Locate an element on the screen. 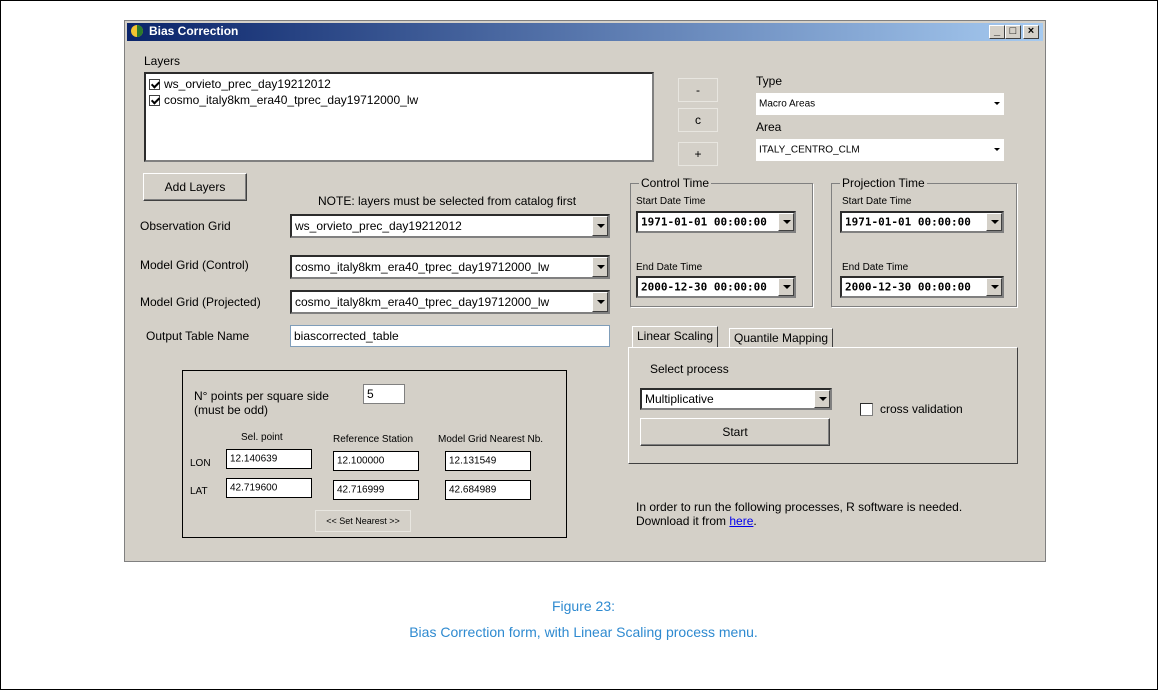  lon-sel-input: 12.140639 is located at coordinates (269, 459).